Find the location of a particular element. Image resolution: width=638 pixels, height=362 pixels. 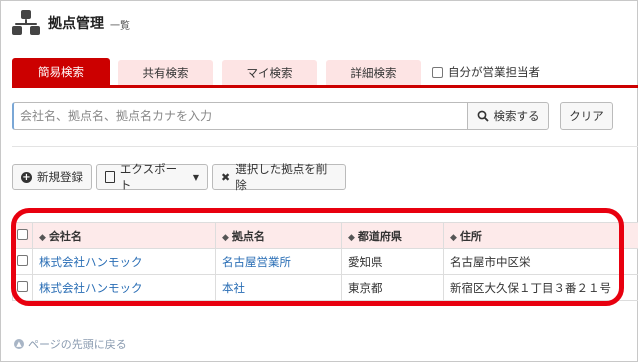

tab-advanced-search: 詳細検索 is located at coordinates (373, 73).